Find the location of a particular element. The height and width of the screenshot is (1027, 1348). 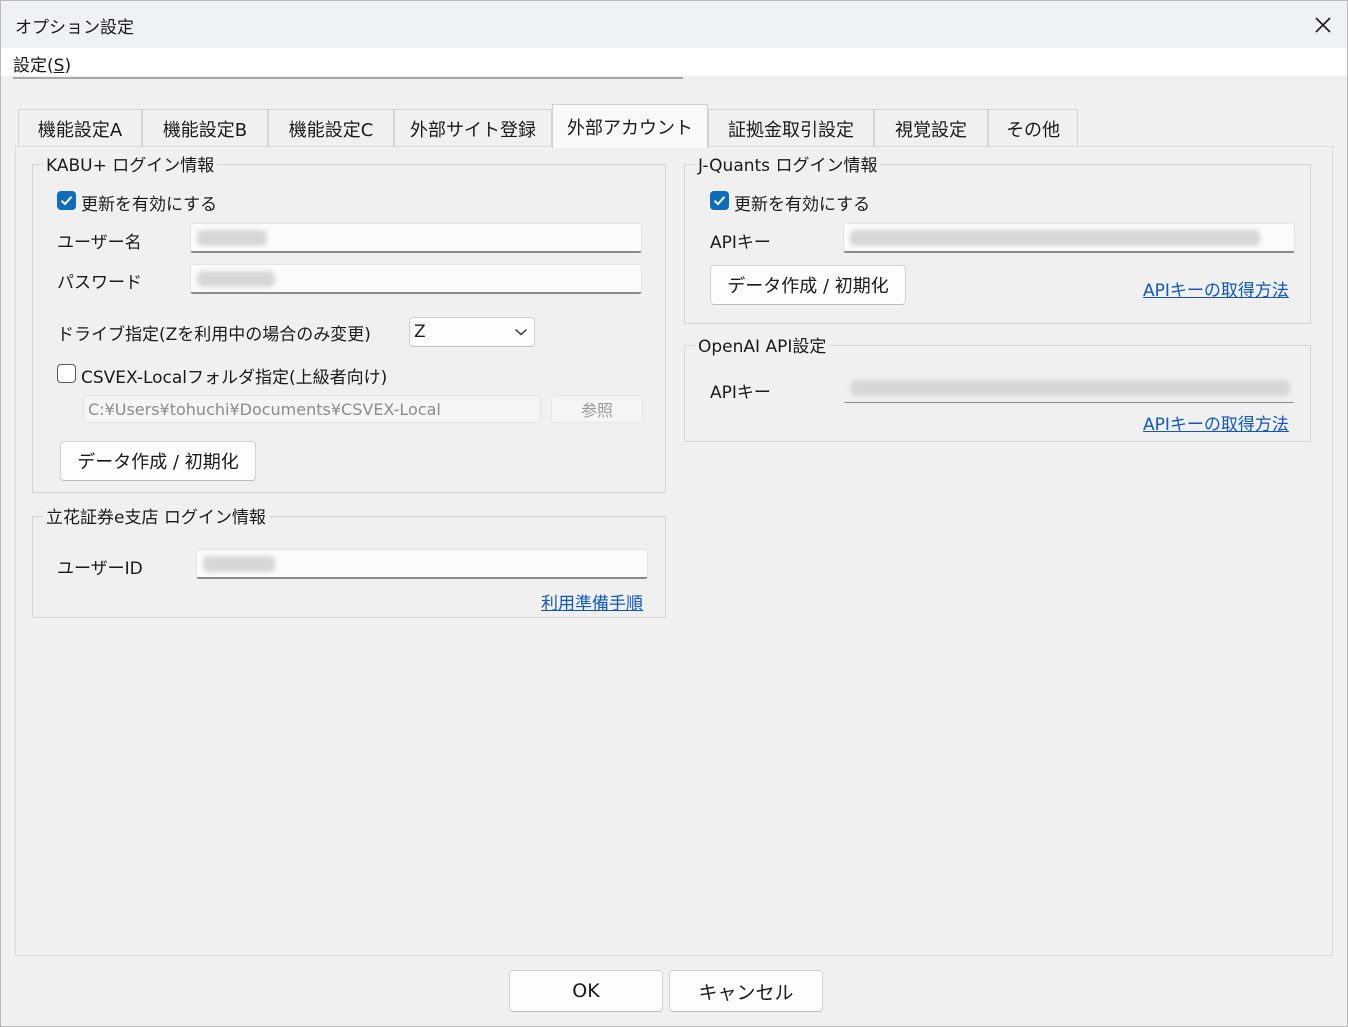

tab-external-sites: 外部サイト登録 is located at coordinates (473, 128).